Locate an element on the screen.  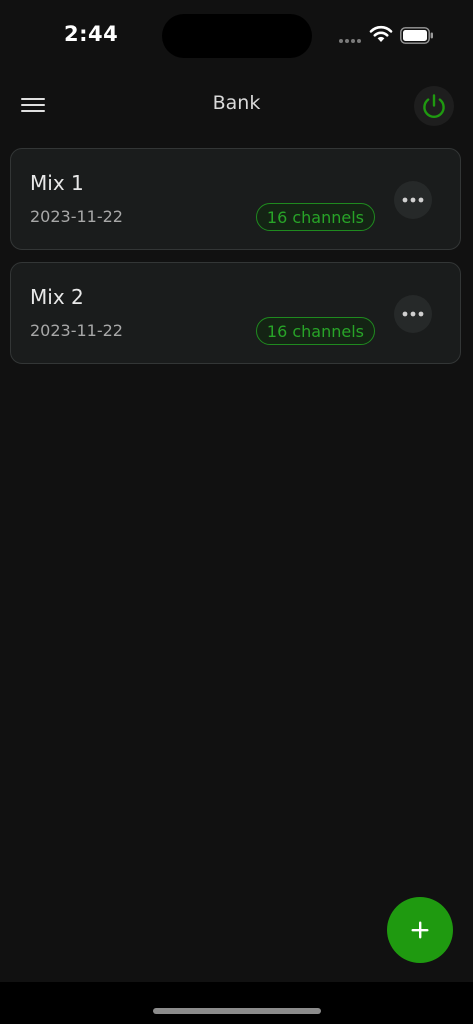
mix-card: Mix 2 2023-11-22 16 channels is located at coordinates (235, 313).